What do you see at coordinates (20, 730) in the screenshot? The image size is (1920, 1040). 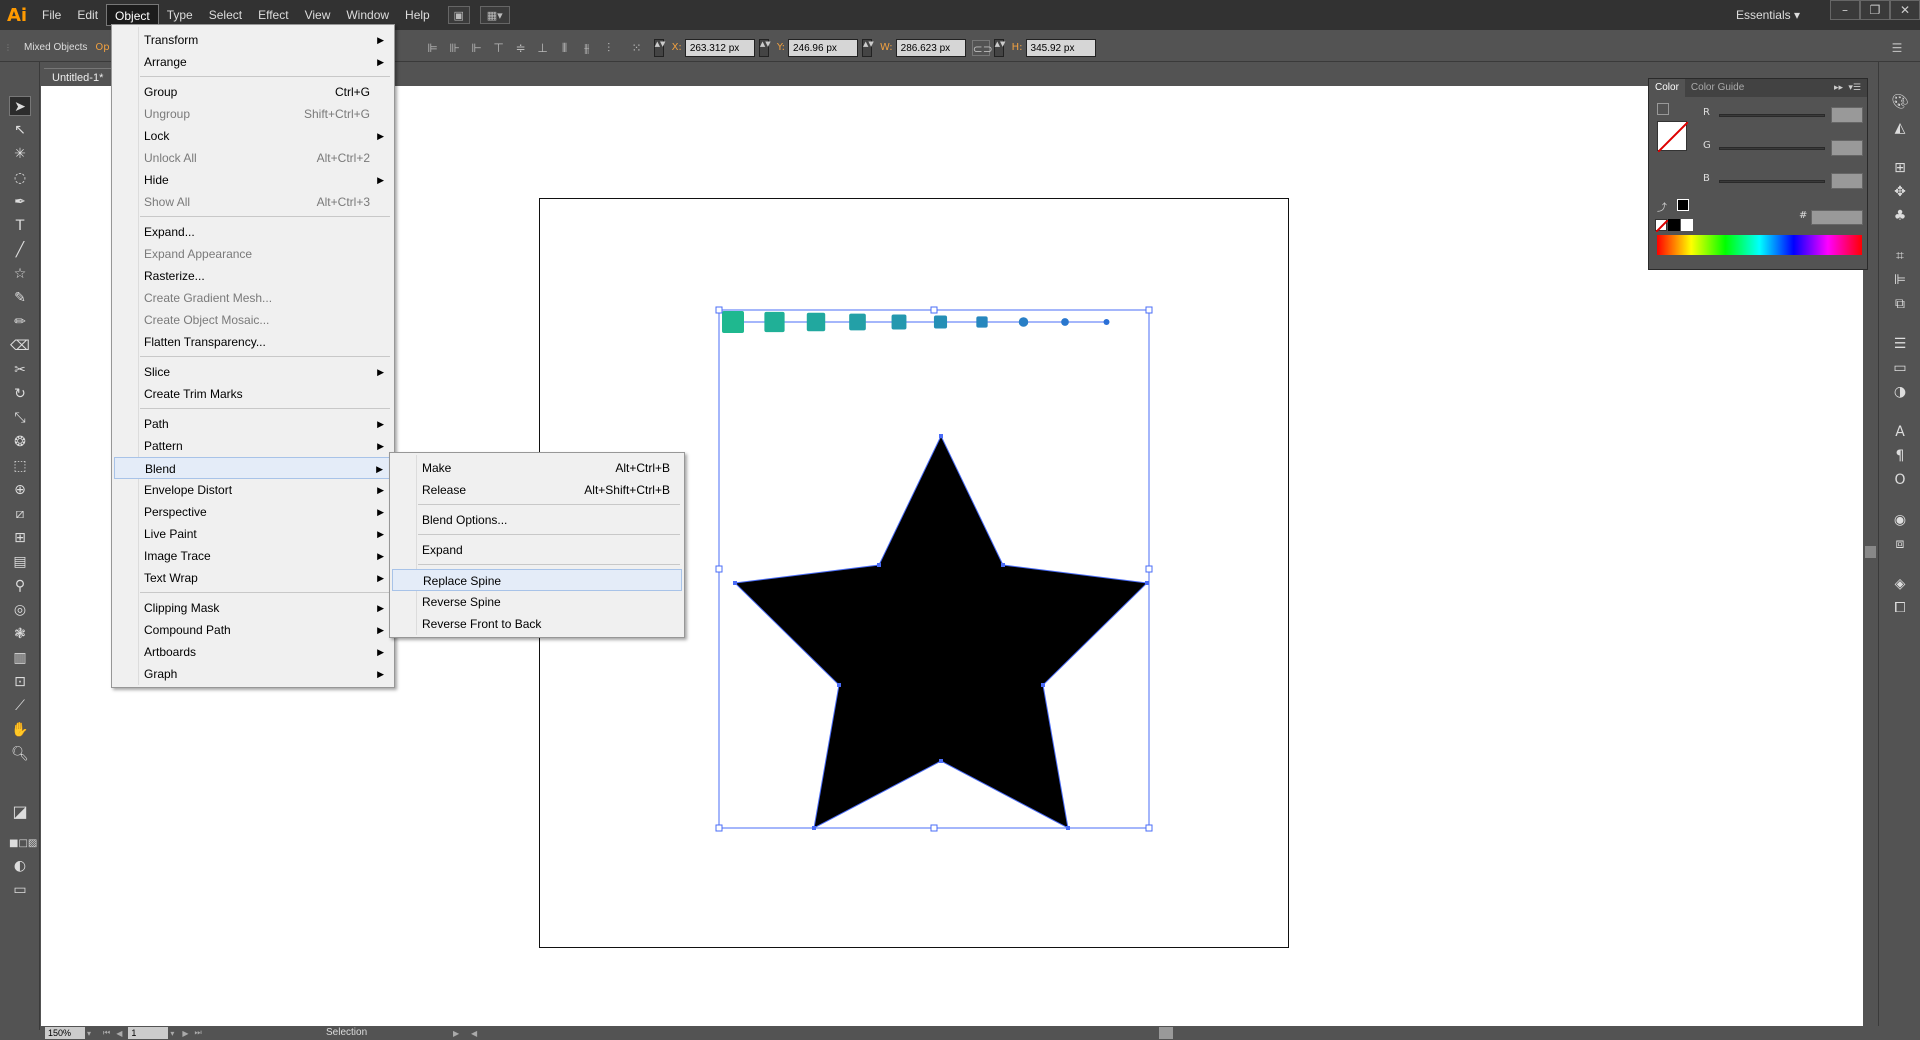 I see `hand-tool-icon: ✋` at bounding box center [20, 730].